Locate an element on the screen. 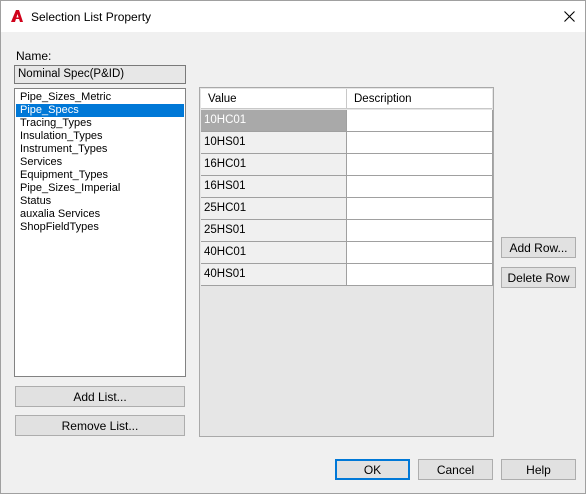 The width and height of the screenshot is (586, 494). value-cell: 10HC01 is located at coordinates (274, 121).